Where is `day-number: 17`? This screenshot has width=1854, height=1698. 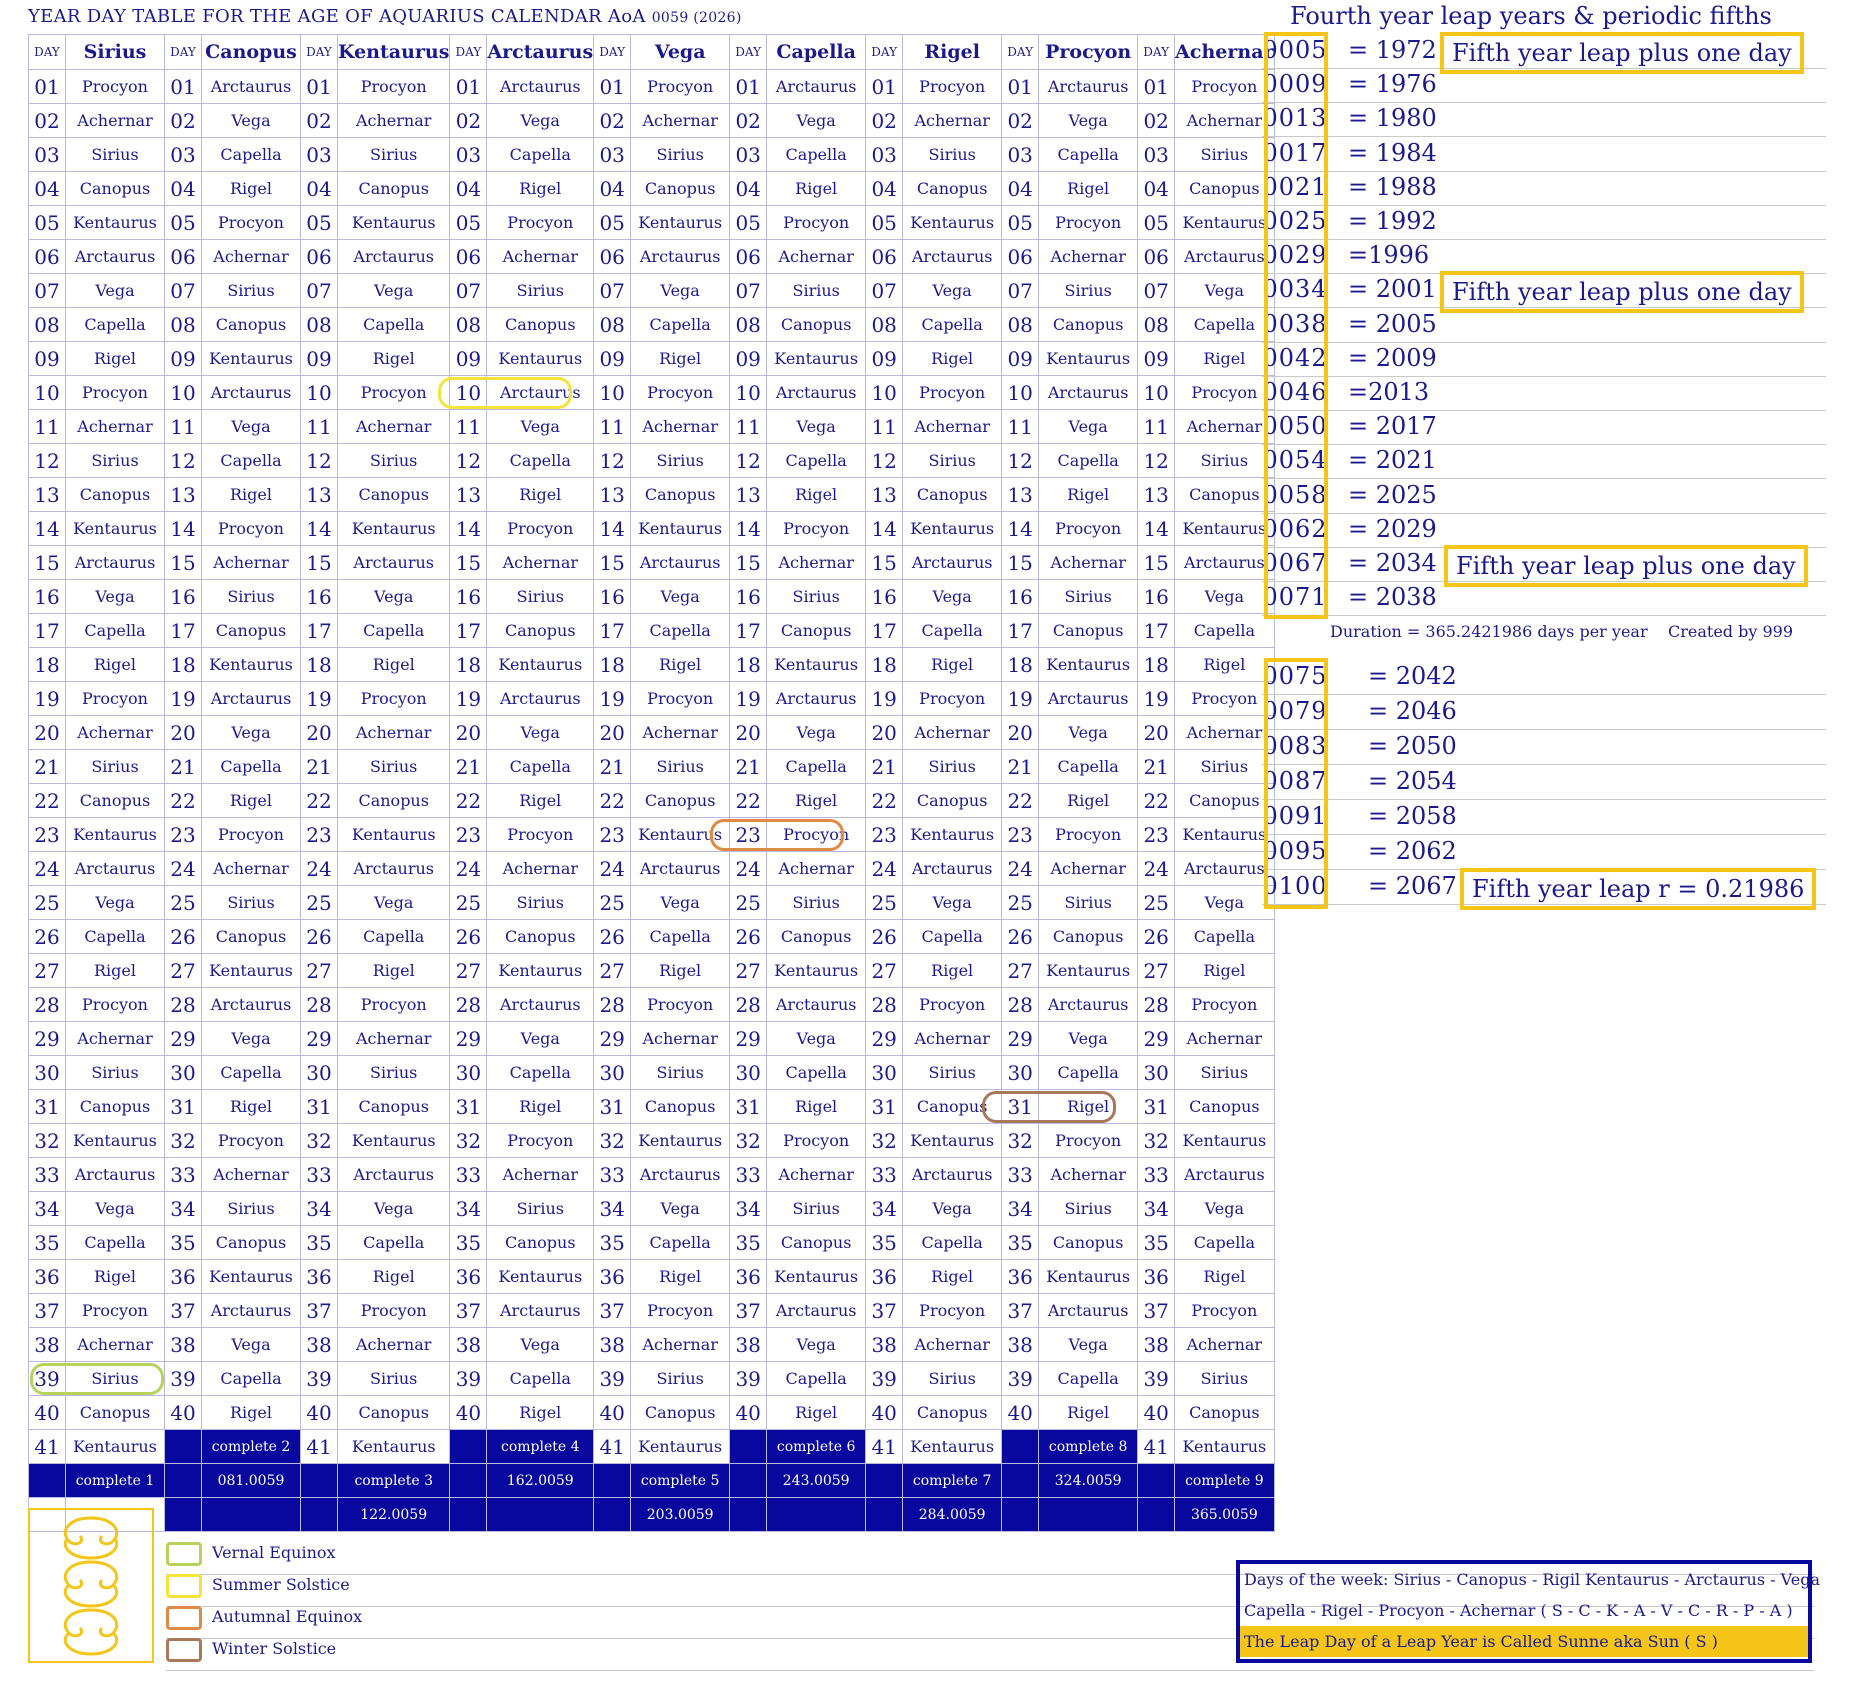
day-number: 17 is located at coordinates (319, 630).